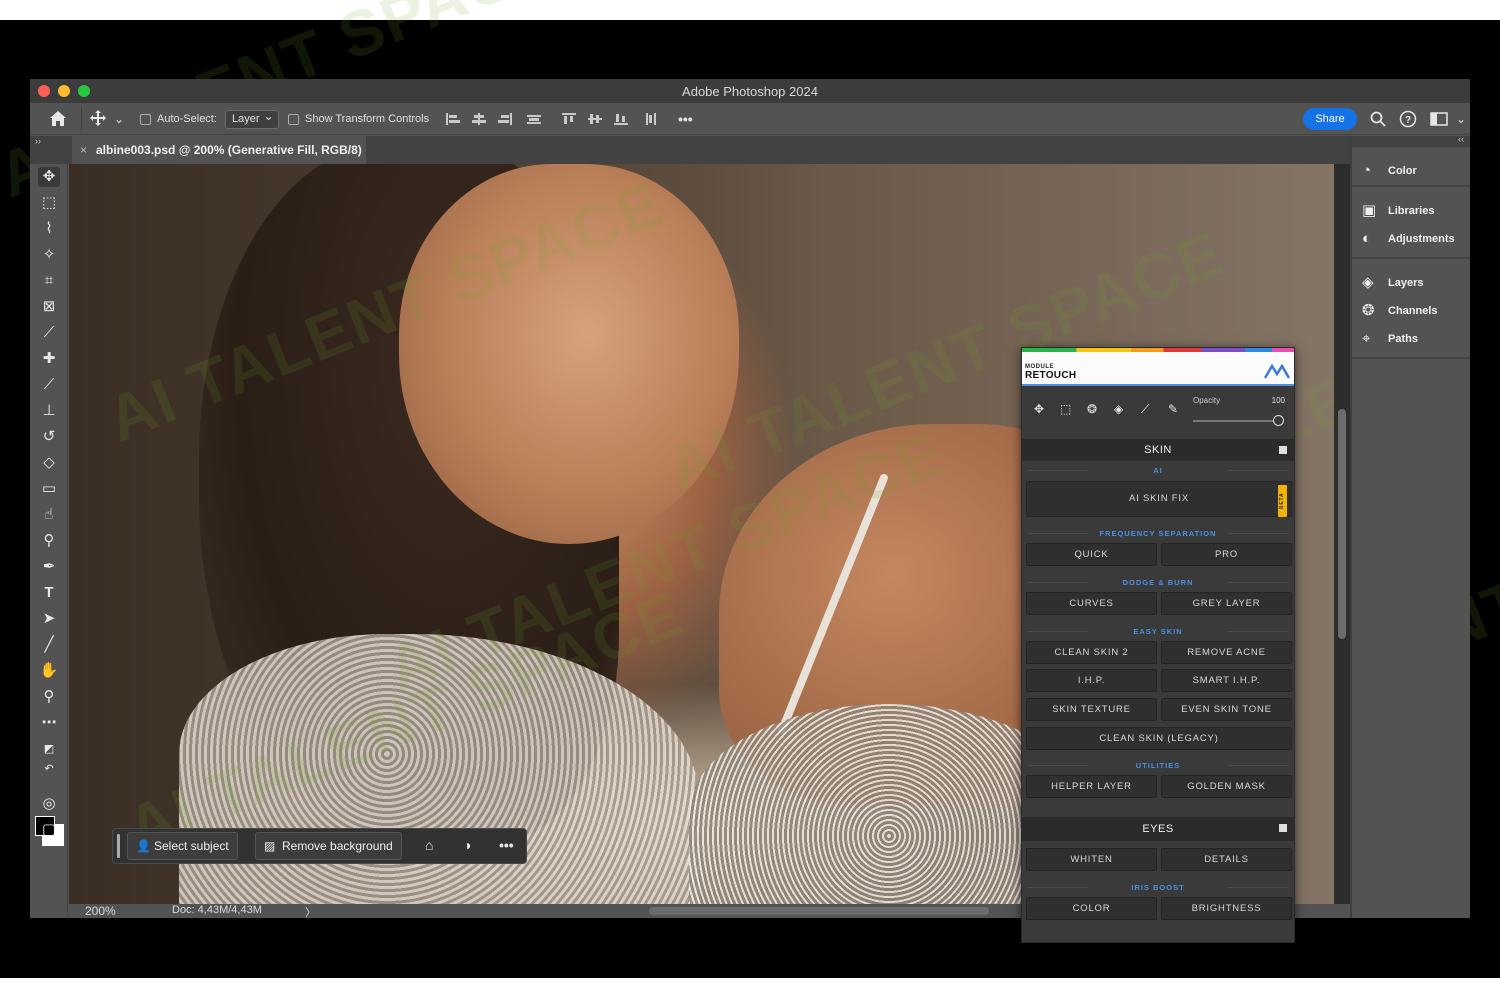 This screenshot has width=1500, height=1000. Describe the element at coordinates (49, 757) in the screenshot. I see `default-colors-icon: ◩ ↶` at that location.